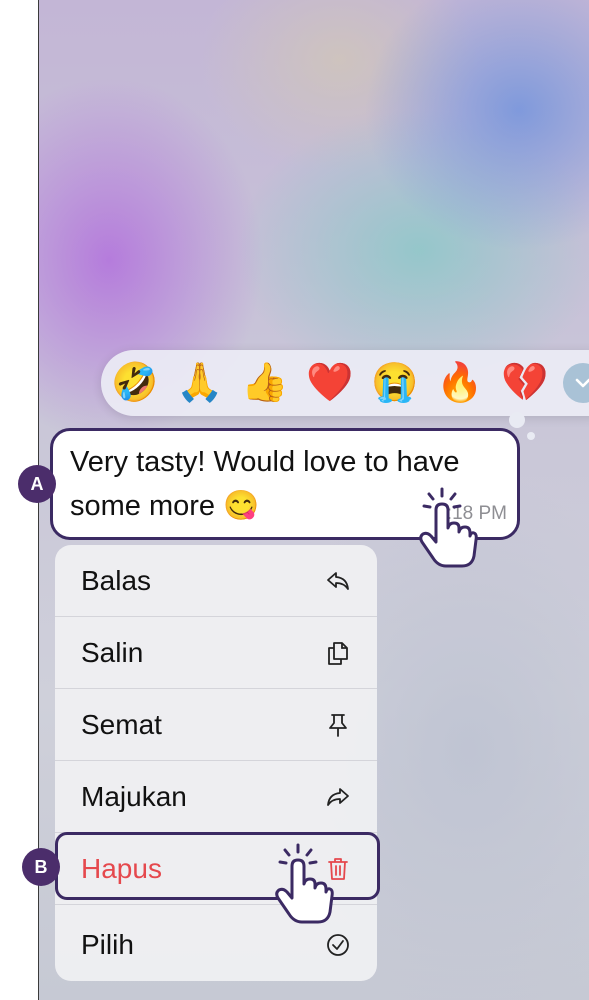 The width and height of the screenshot is (589, 1000). What do you see at coordinates (338, 945) in the screenshot?
I see `check-circle-icon` at bounding box center [338, 945].